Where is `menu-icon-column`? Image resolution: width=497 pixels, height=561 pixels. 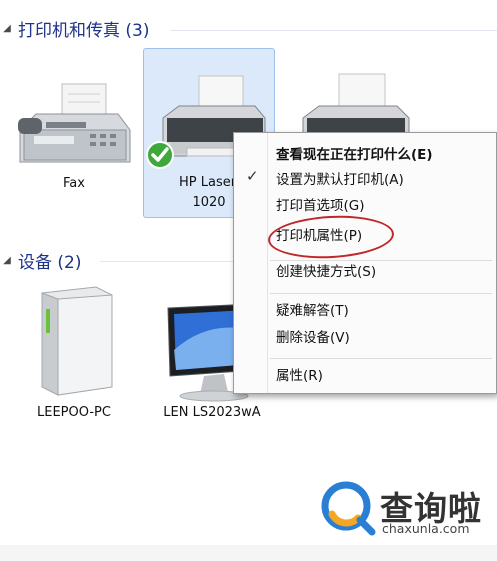 menu-icon-column is located at coordinates (267, 263).